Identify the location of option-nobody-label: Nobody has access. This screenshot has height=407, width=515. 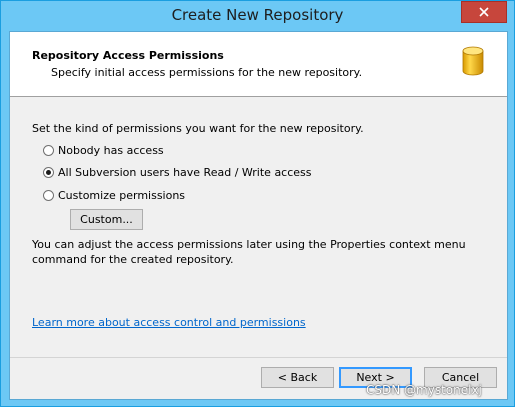
(111, 150).